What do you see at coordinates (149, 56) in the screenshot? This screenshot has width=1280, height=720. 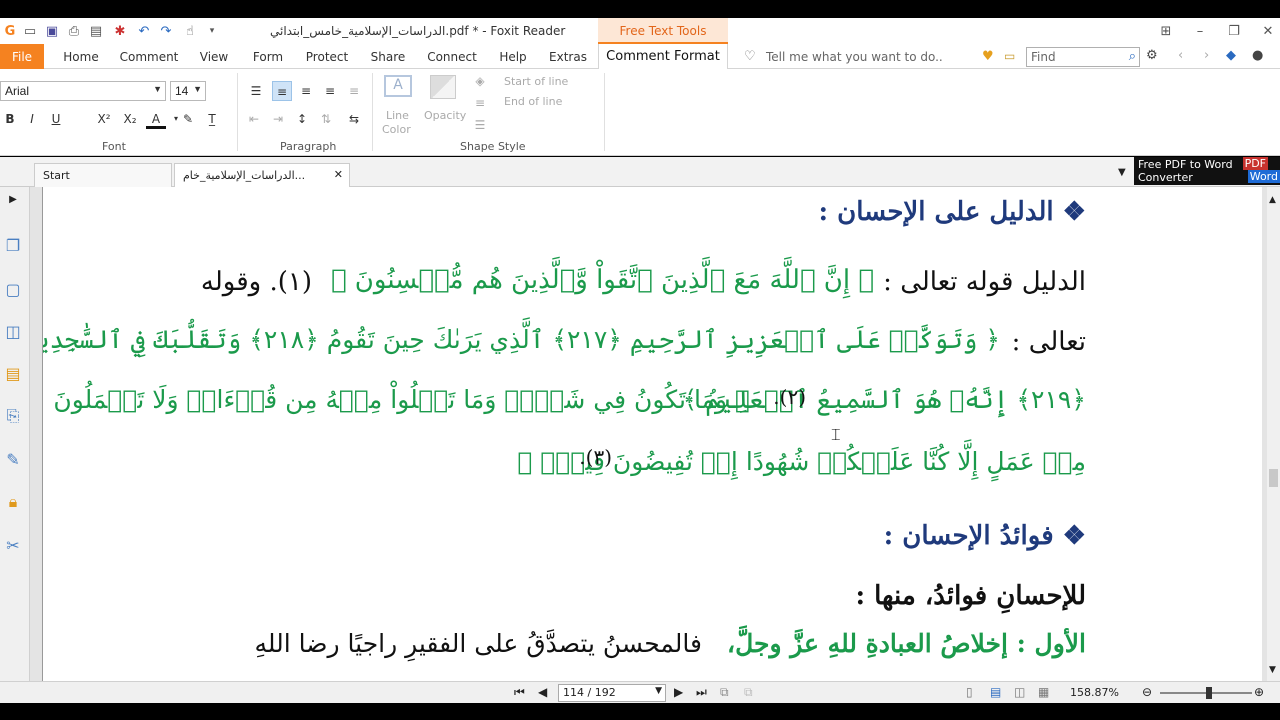 I see `tab-comment: Comment` at bounding box center [149, 56].